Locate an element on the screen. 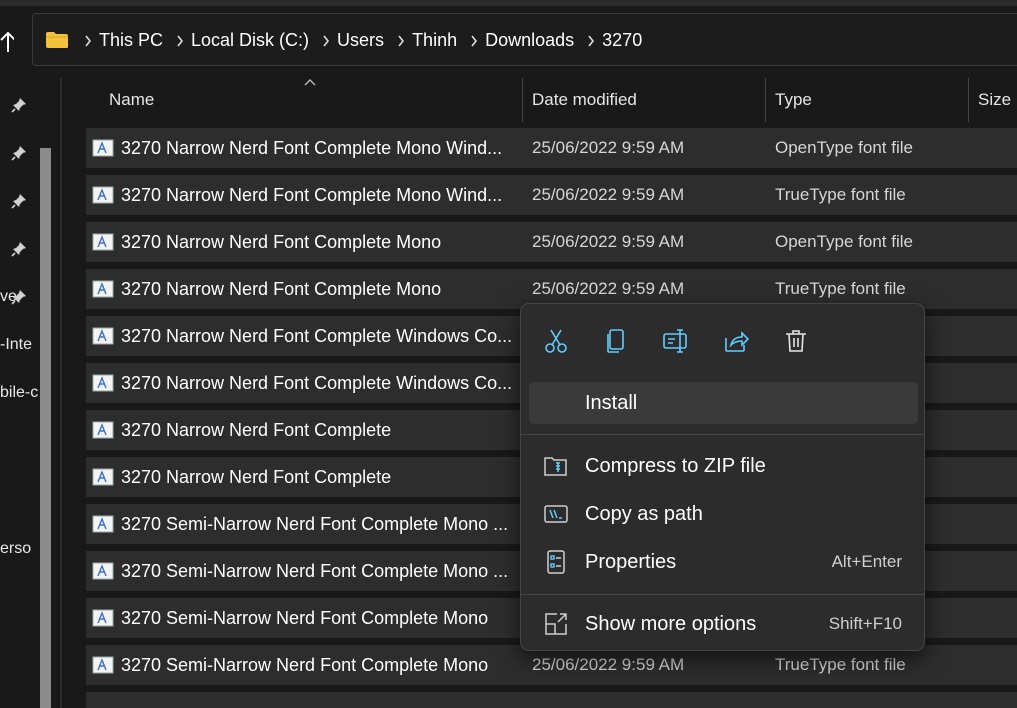 Image resolution: width=1017 pixels, height=708 pixels. menu-compress-zip: Compress to ZIP file is located at coordinates (723, 466).